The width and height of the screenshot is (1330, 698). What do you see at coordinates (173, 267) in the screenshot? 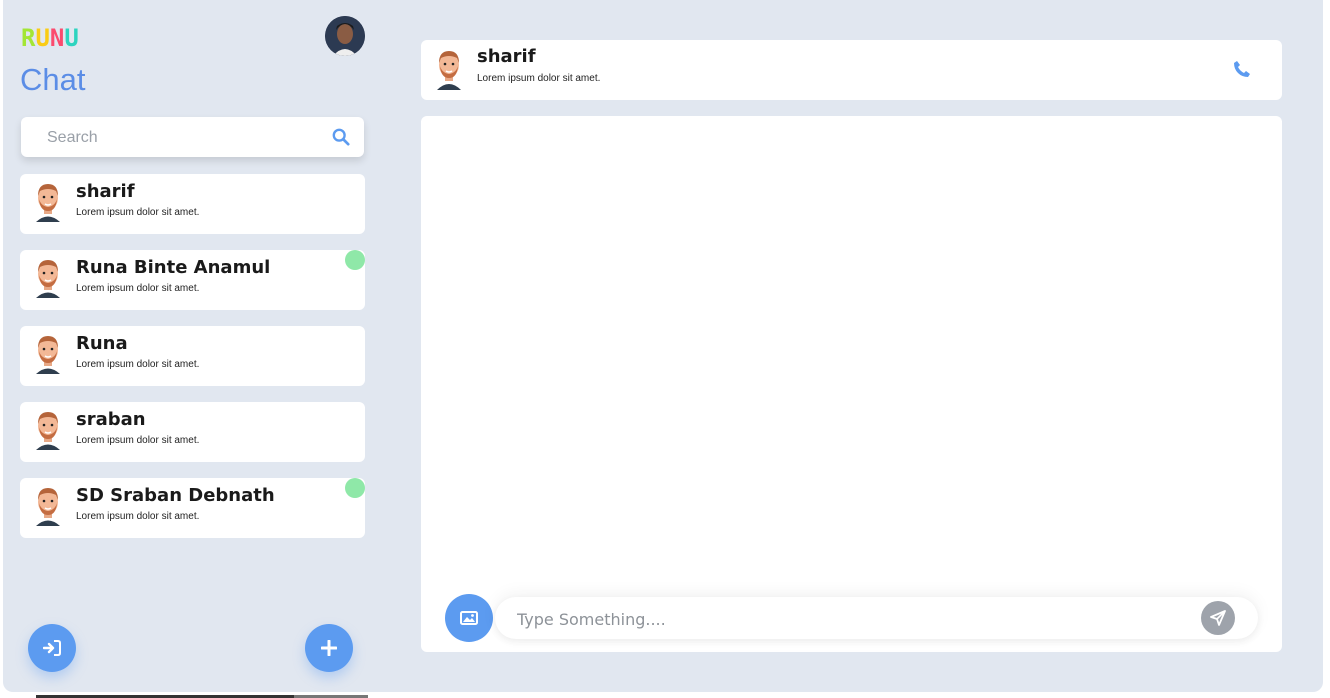
I see `contact-name: Runa Binte Anamul` at bounding box center [173, 267].